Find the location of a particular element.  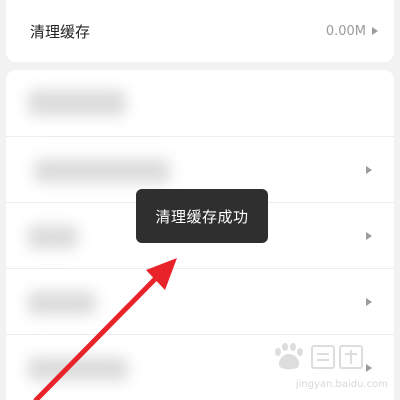

blurred-section-header is located at coordinates (77, 103).